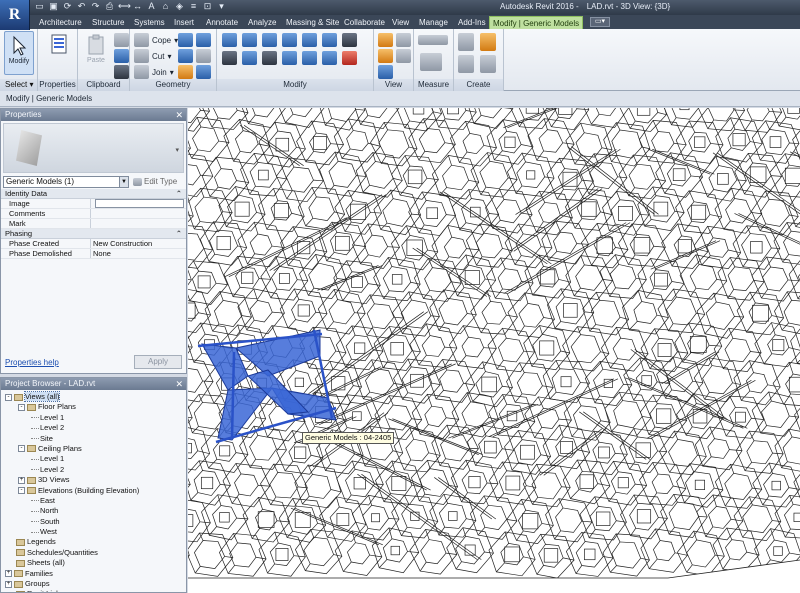 Image resolution: width=800 pixels, height=593 pixels. What do you see at coordinates (433, 22) in the screenshot?
I see `tab-manage: Manage` at bounding box center [433, 22].